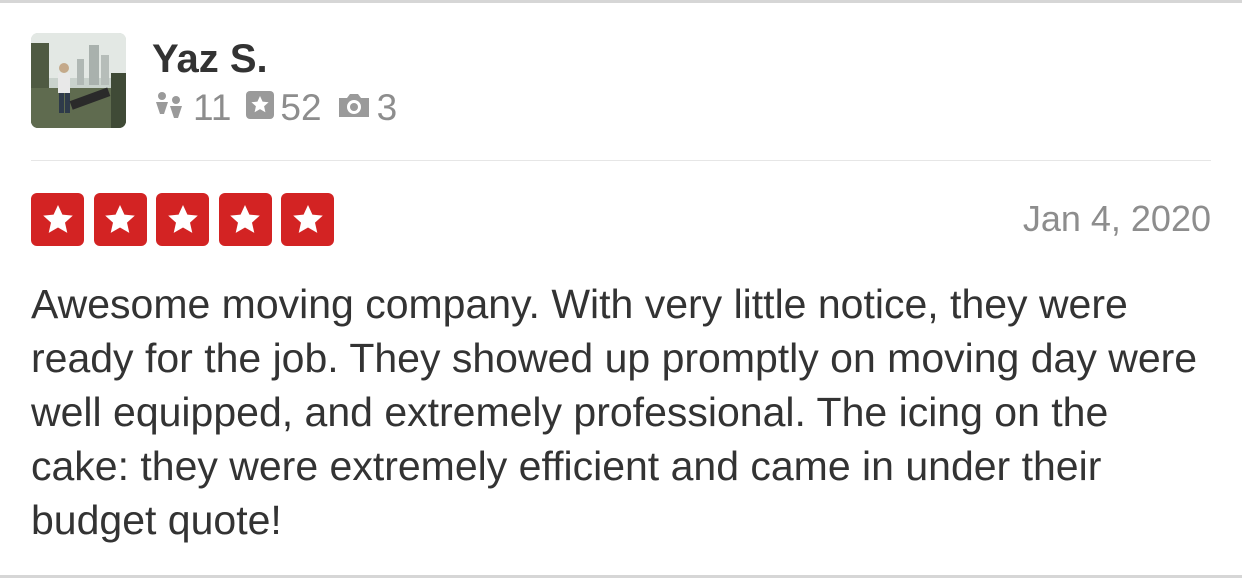 Image resolution: width=1242 pixels, height=578 pixels. I want to click on friends-icon, so click(171, 108).